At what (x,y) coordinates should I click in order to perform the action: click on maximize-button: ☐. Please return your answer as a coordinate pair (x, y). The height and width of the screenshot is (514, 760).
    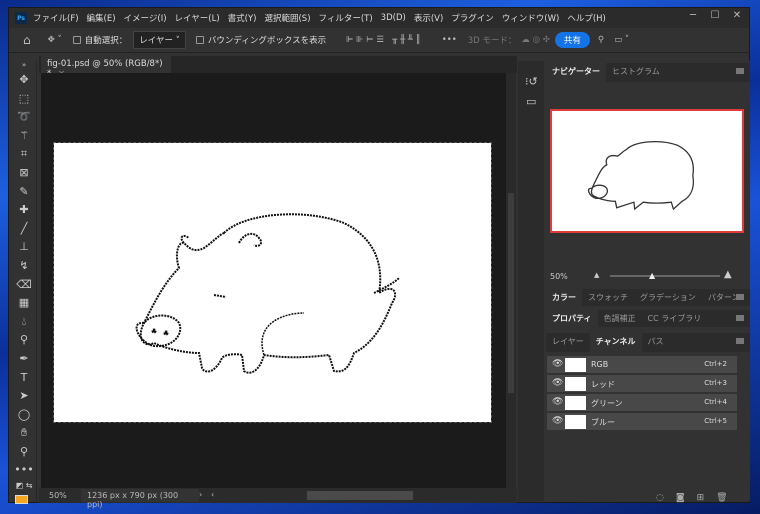
    Looking at the image, I should click on (715, 17).